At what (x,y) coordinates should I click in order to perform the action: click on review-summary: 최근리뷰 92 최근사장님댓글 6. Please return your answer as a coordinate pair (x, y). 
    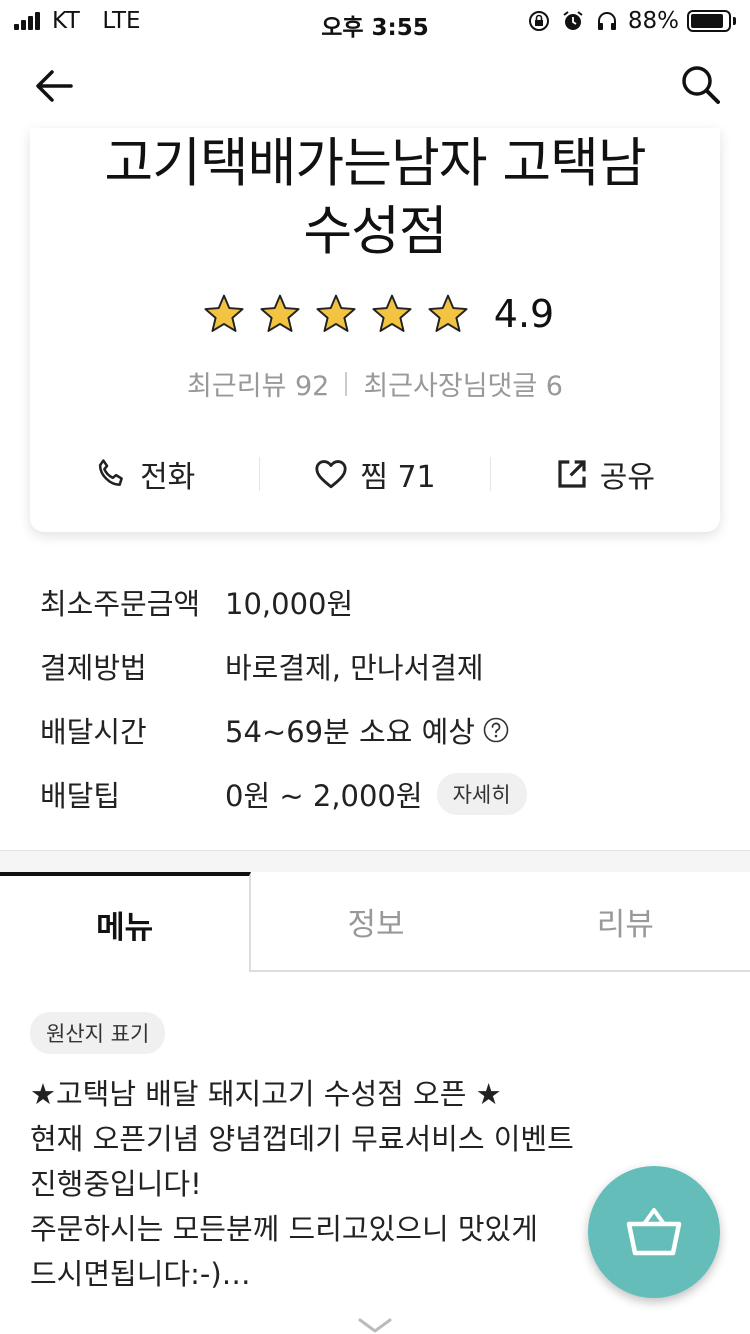
    Looking at the image, I should click on (375, 383).